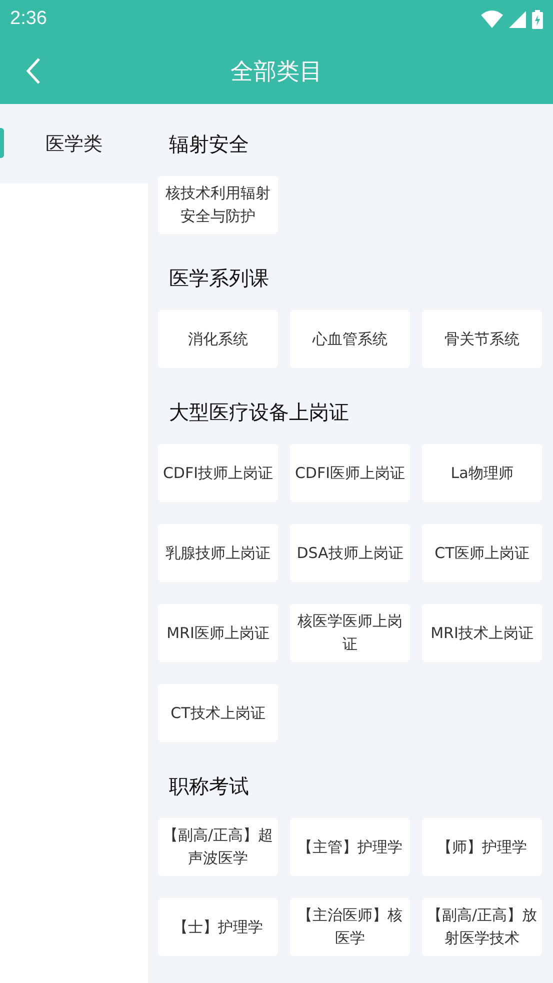 The width and height of the screenshot is (553, 983). Describe the element at coordinates (517, 19) in the screenshot. I see `signal-icon` at that location.